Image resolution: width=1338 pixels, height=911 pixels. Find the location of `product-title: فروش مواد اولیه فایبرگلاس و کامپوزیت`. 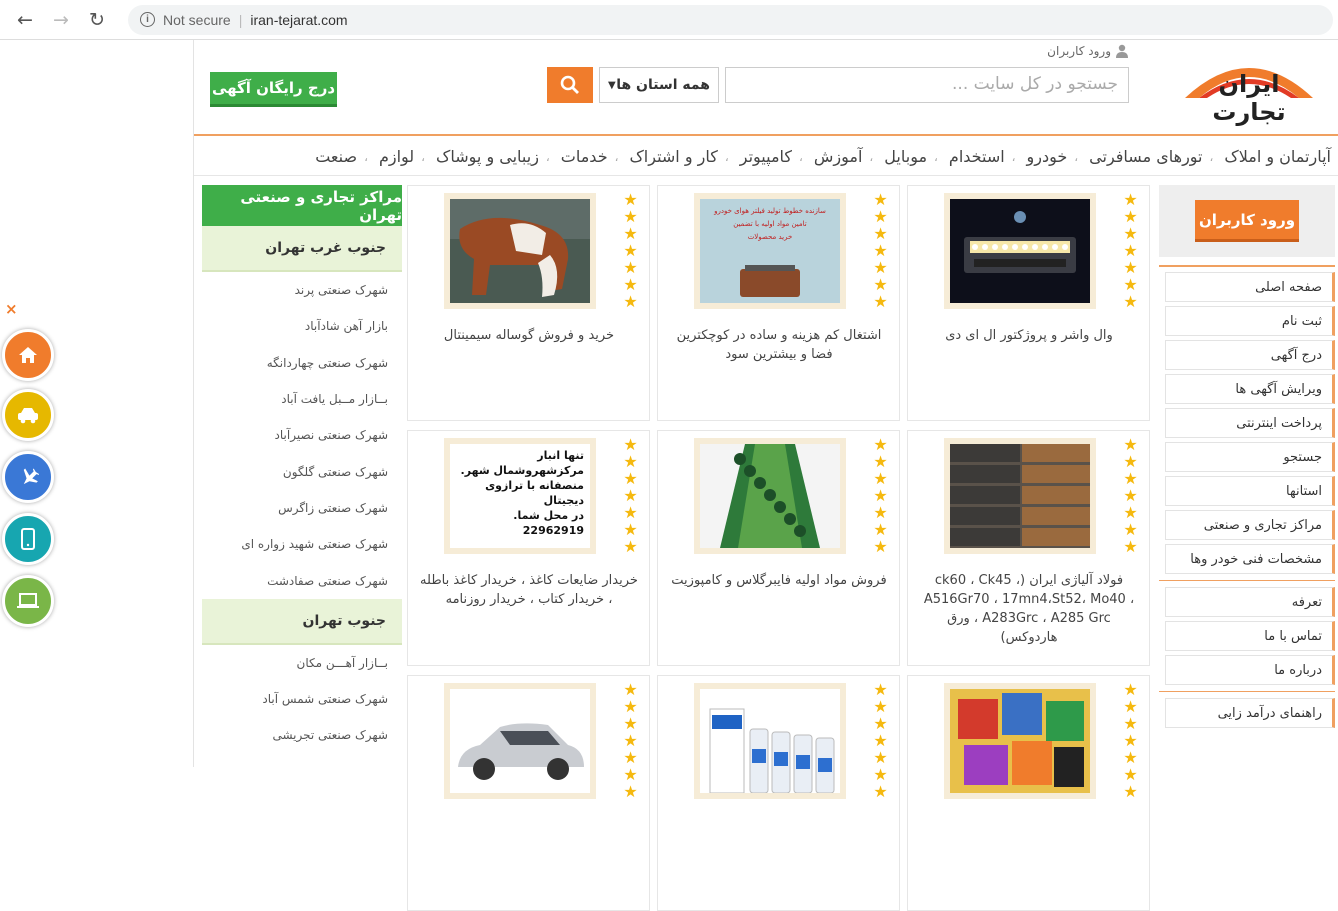

product-title: فروش مواد اولیه فایبرگلاس و کامپوزیت is located at coordinates (779, 580).